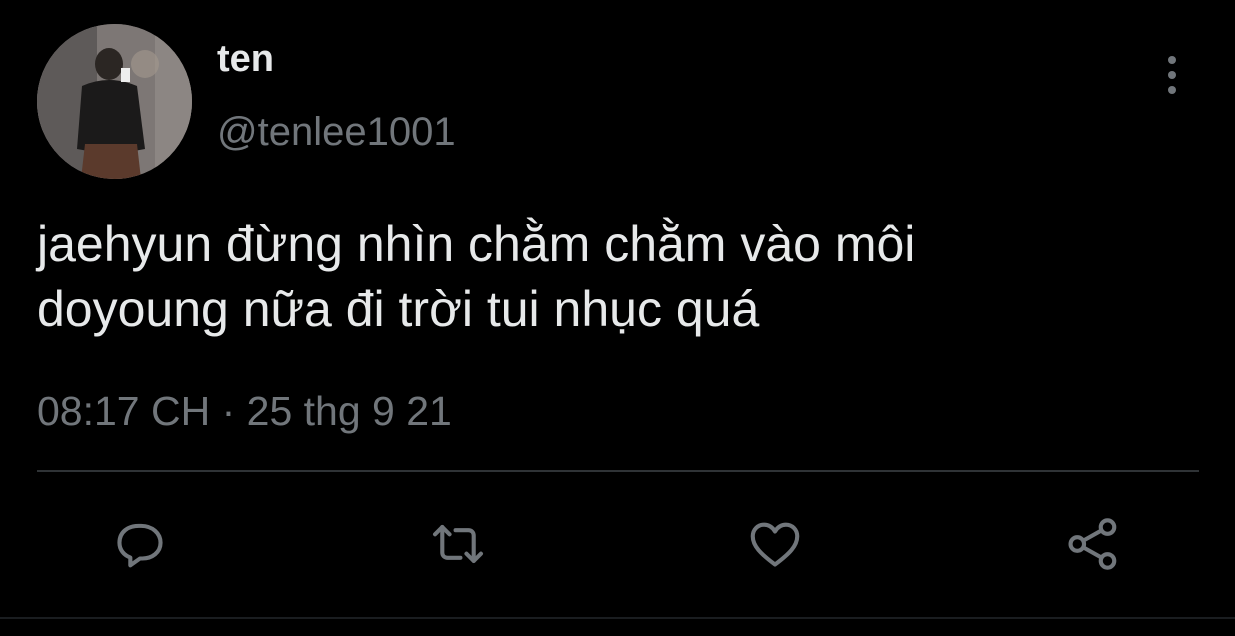  Describe the element at coordinates (336, 132) in the screenshot. I see `author-handle: @tenlee1001` at that location.